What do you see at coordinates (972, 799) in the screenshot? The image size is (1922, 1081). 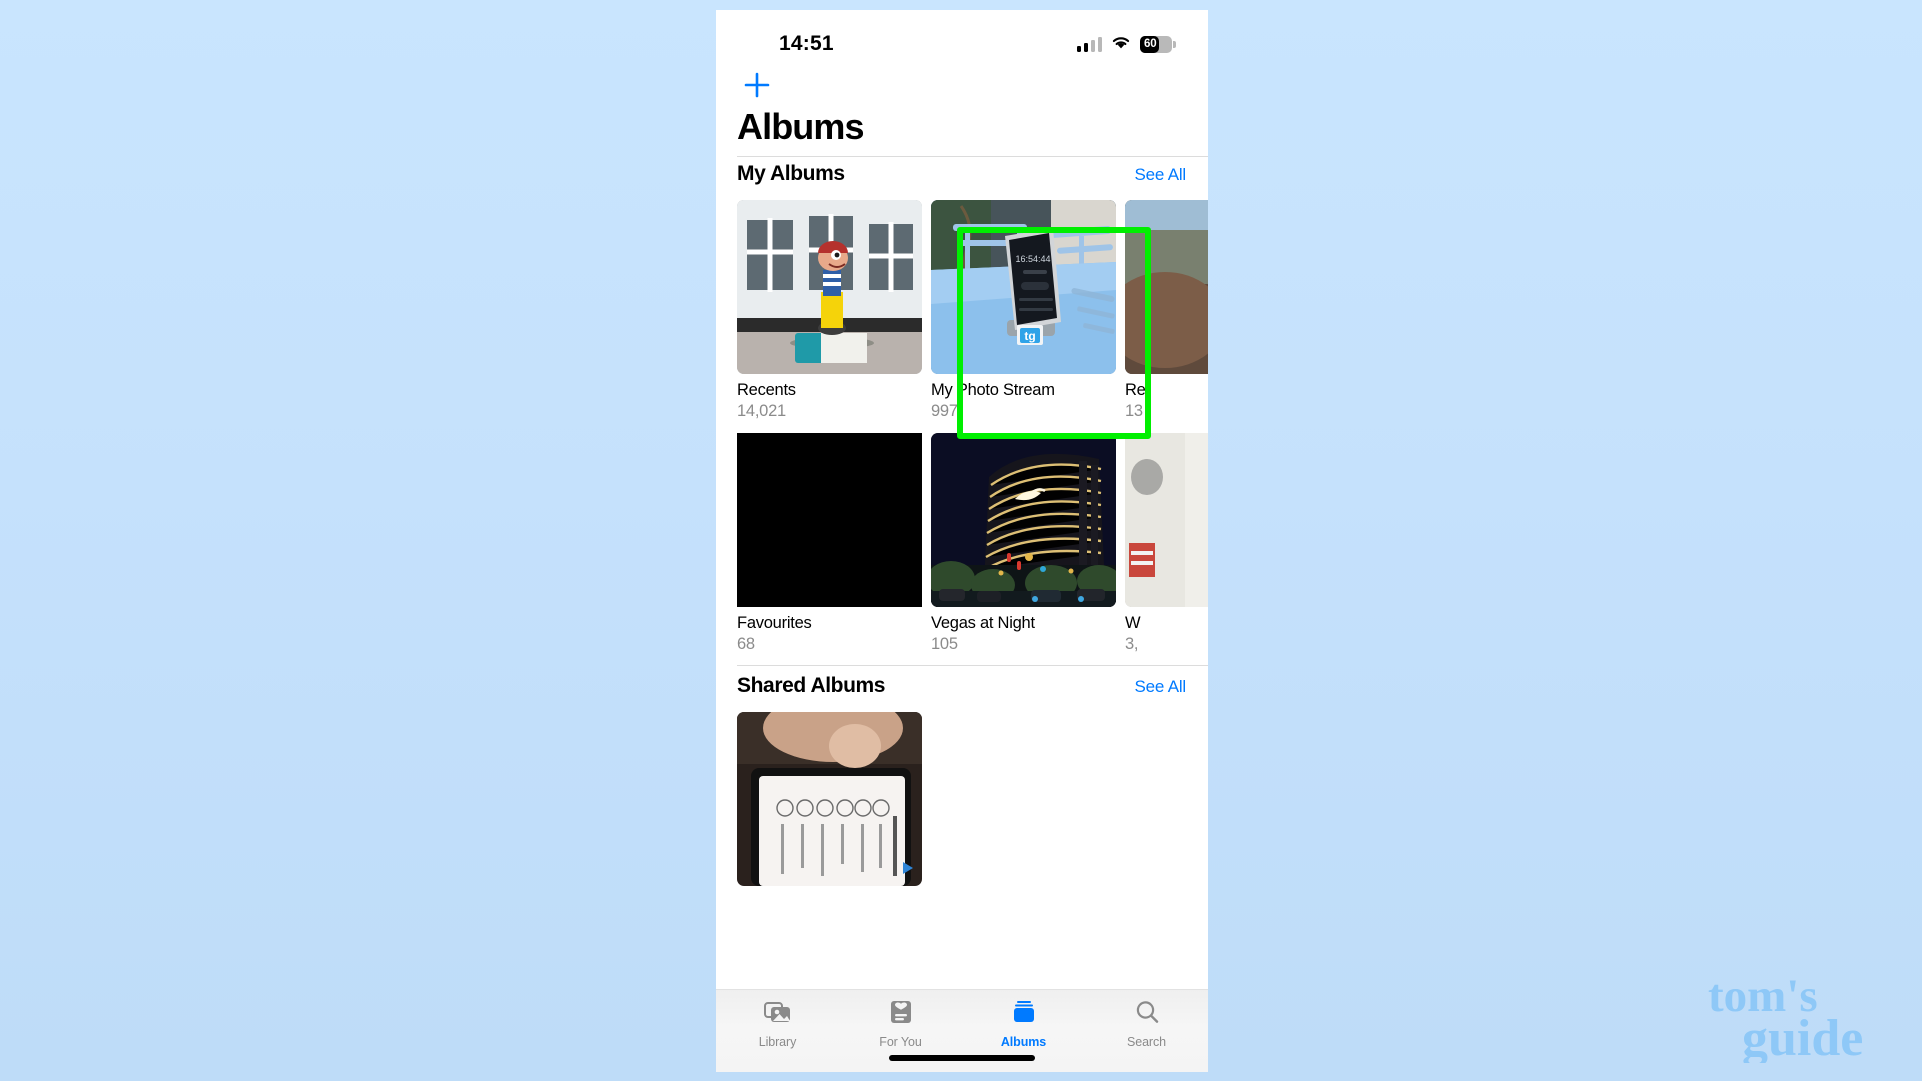 I see `shared-albums-grid` at bounding box center [972, 799].